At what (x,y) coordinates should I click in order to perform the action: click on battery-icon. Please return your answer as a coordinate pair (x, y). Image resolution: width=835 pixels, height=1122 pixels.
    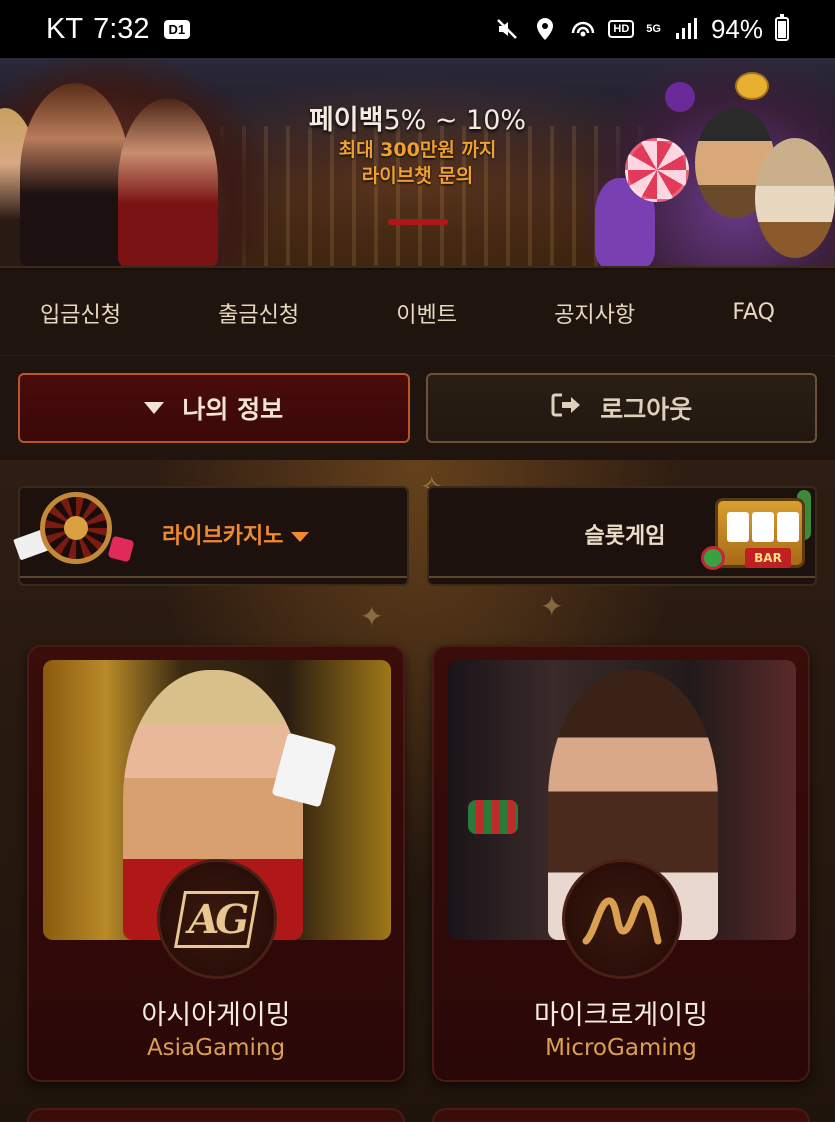
    Looking at the image, I should click on (782, 27).